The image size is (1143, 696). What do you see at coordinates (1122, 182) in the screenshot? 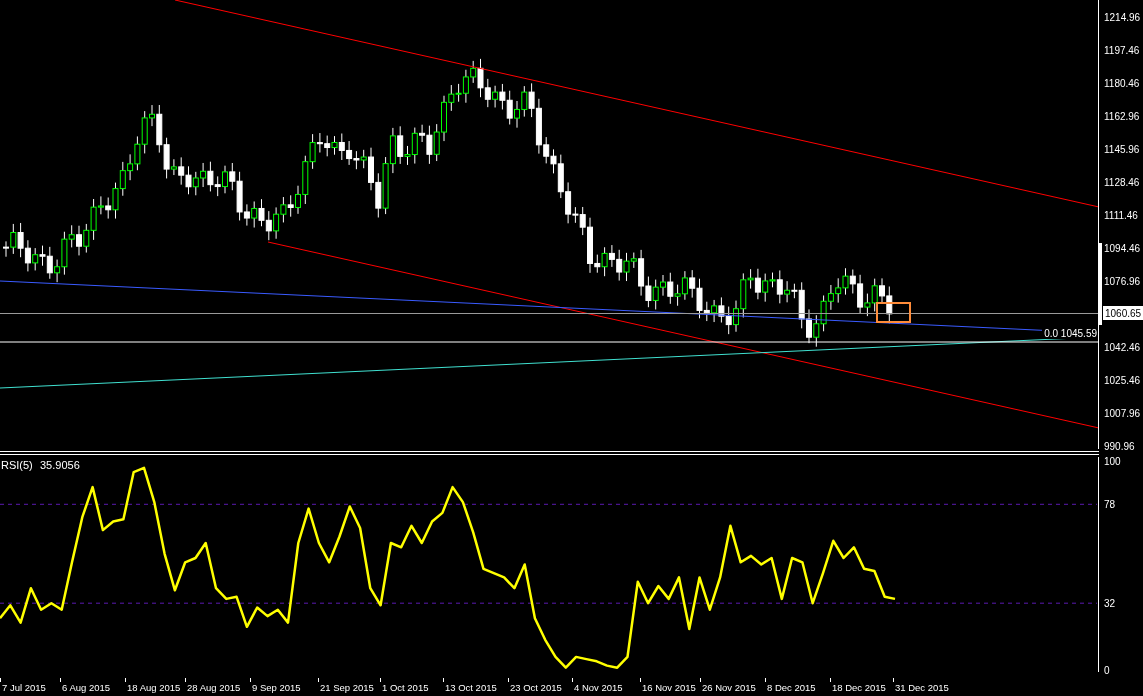
I see `axis-tick-label: 1128.46` at bounding box center [1122, 182].